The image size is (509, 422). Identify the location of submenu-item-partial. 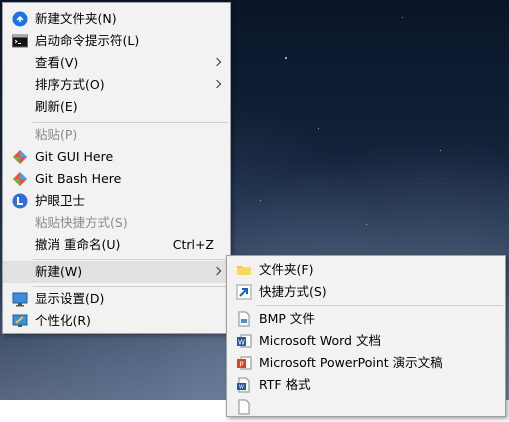
(366, 407).